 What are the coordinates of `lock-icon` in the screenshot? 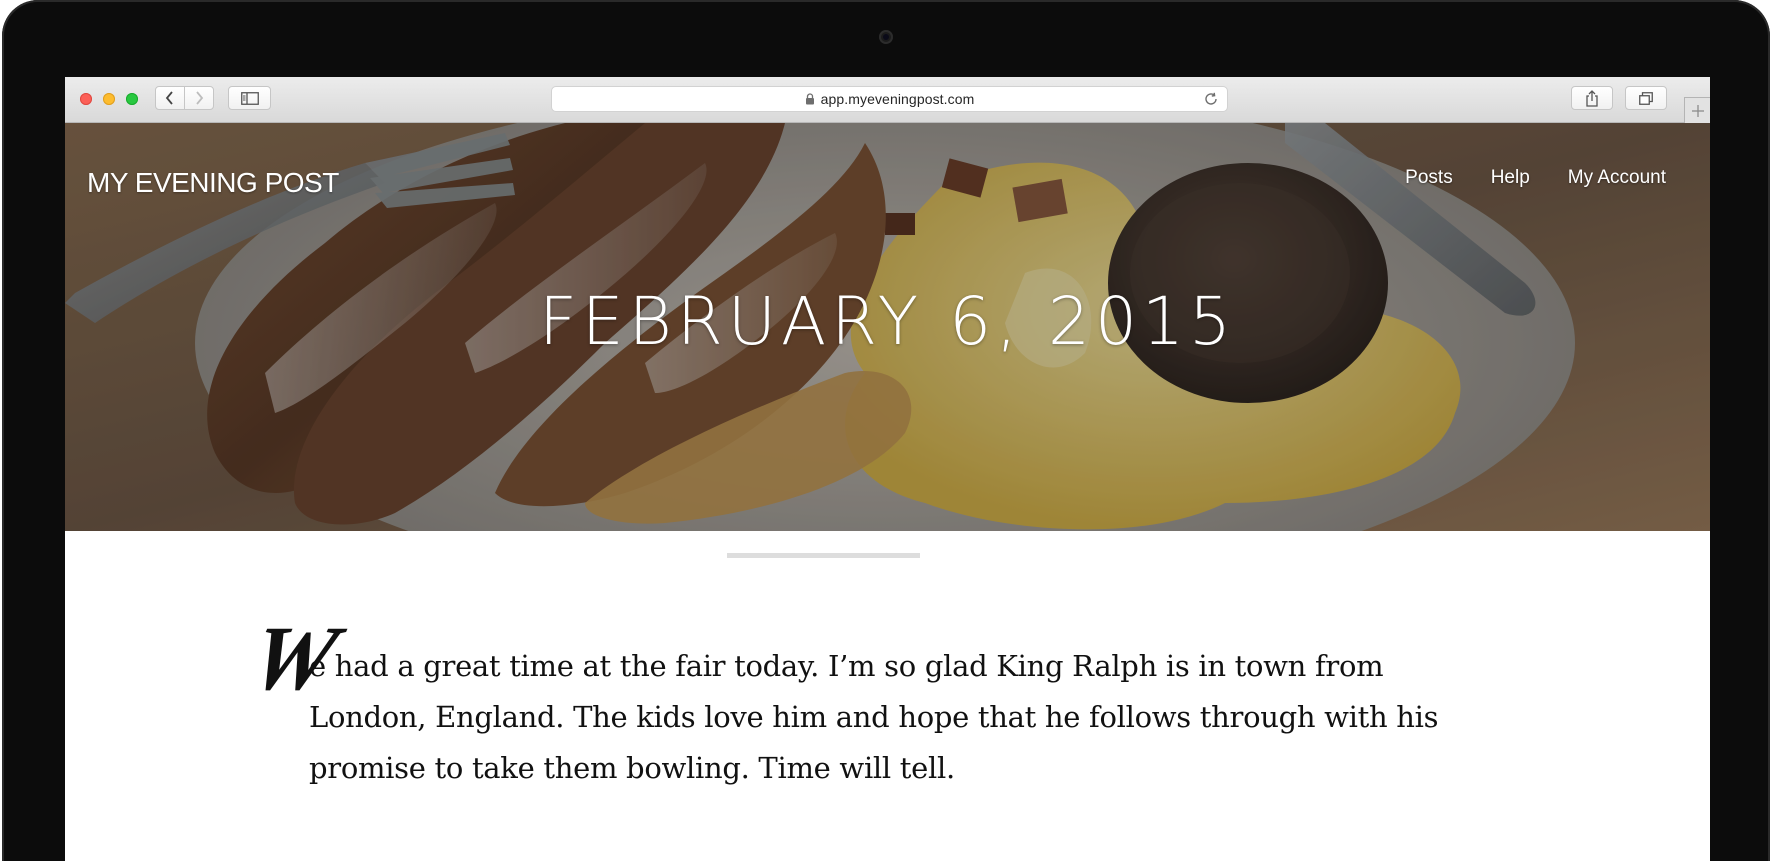 It's located at (810, 99).